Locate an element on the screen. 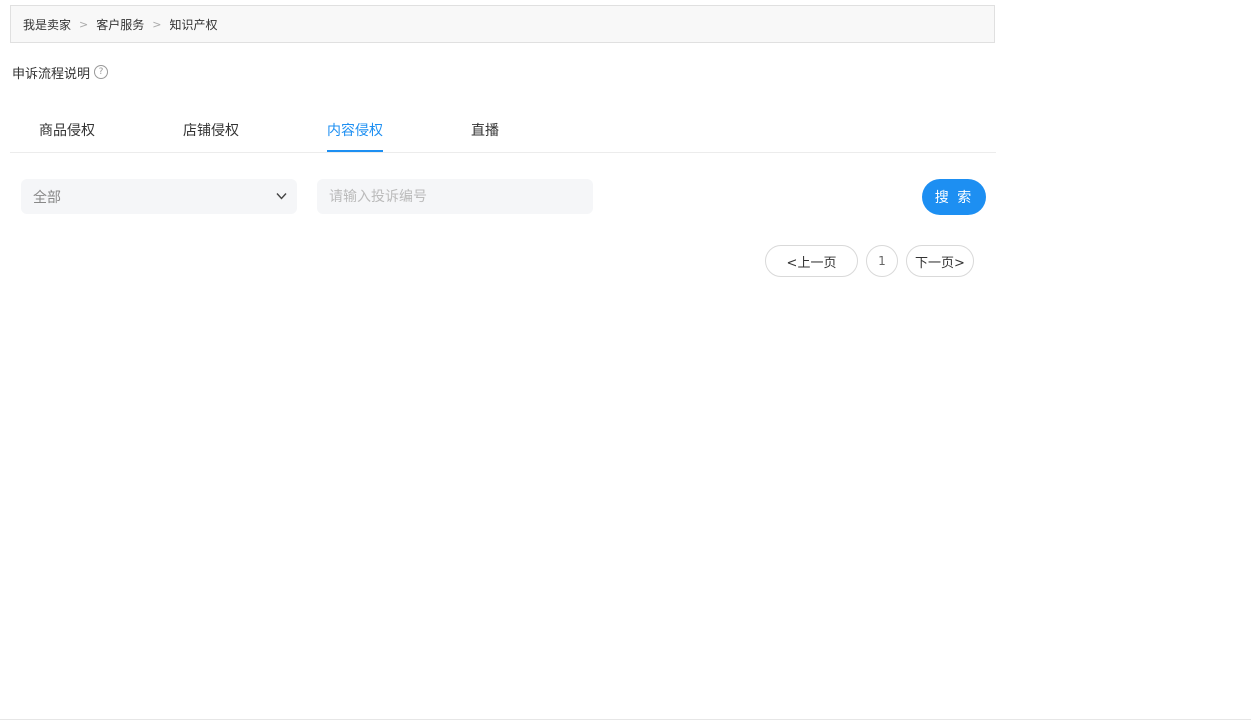 The image size is (1251, 723). tab-product-infringement: 商品侵权 is located at coordinates (67, 136).